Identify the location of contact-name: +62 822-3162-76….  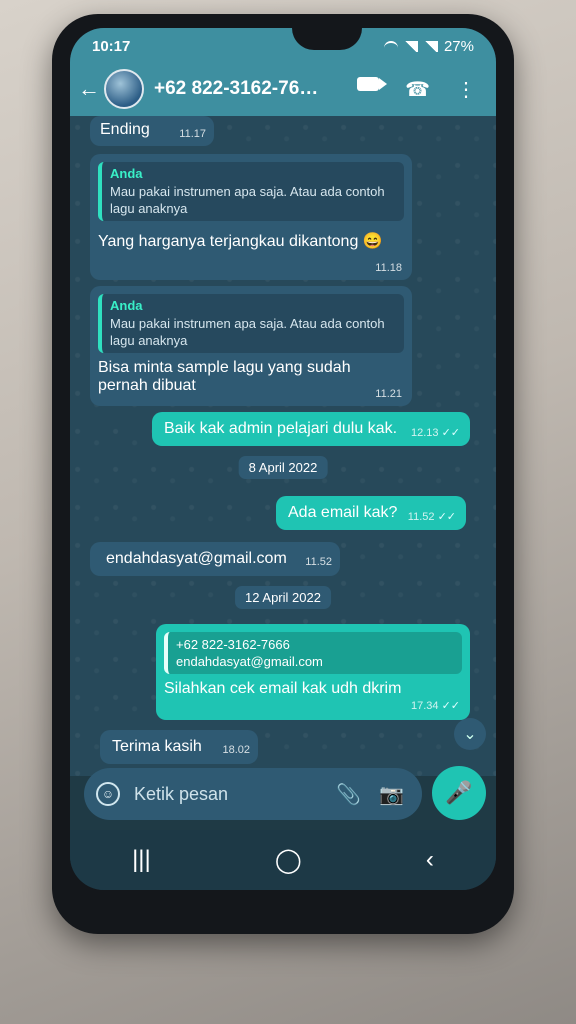
(236, 89).